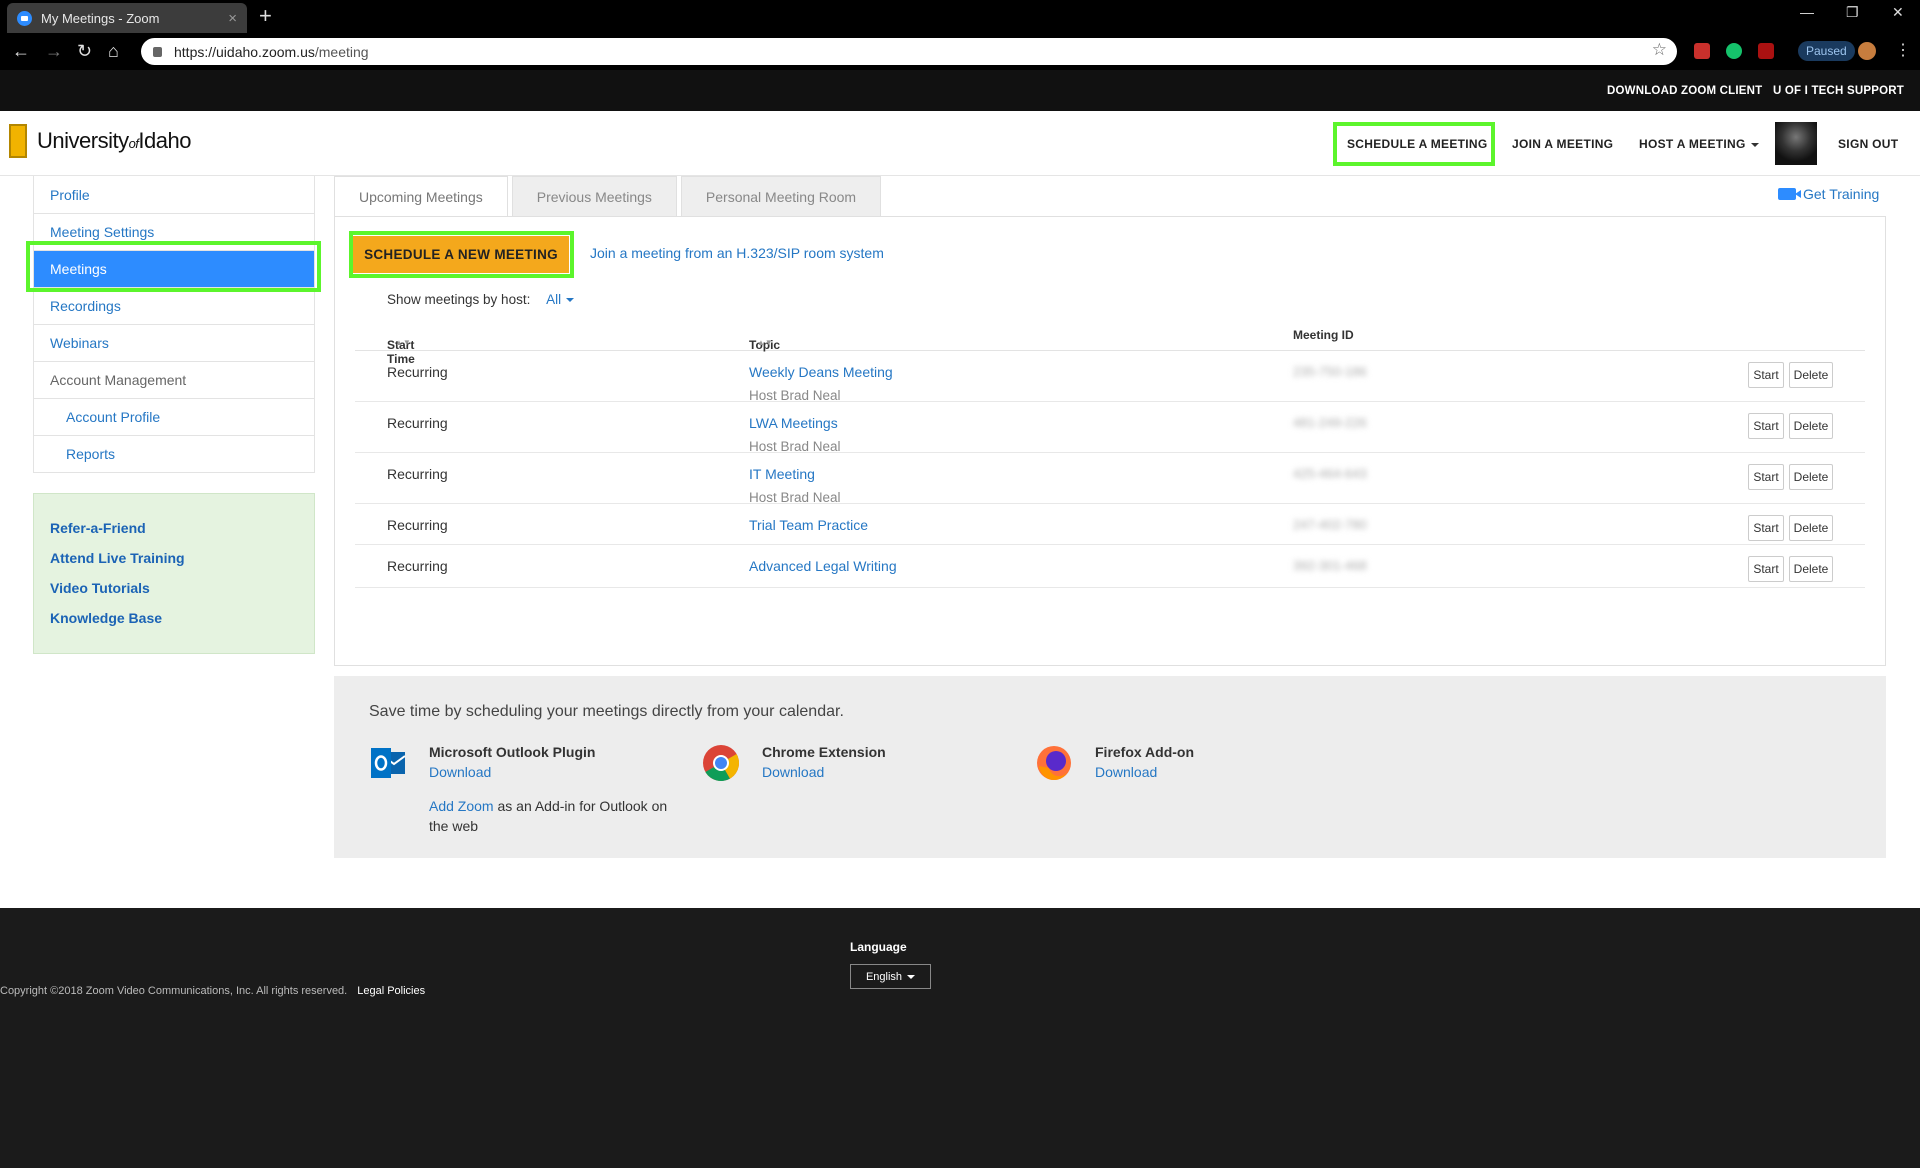 The width and height of the screenshot is (1920, 1168). I want to click on add-zoom-link: Add Zoom, so click(461, 806).